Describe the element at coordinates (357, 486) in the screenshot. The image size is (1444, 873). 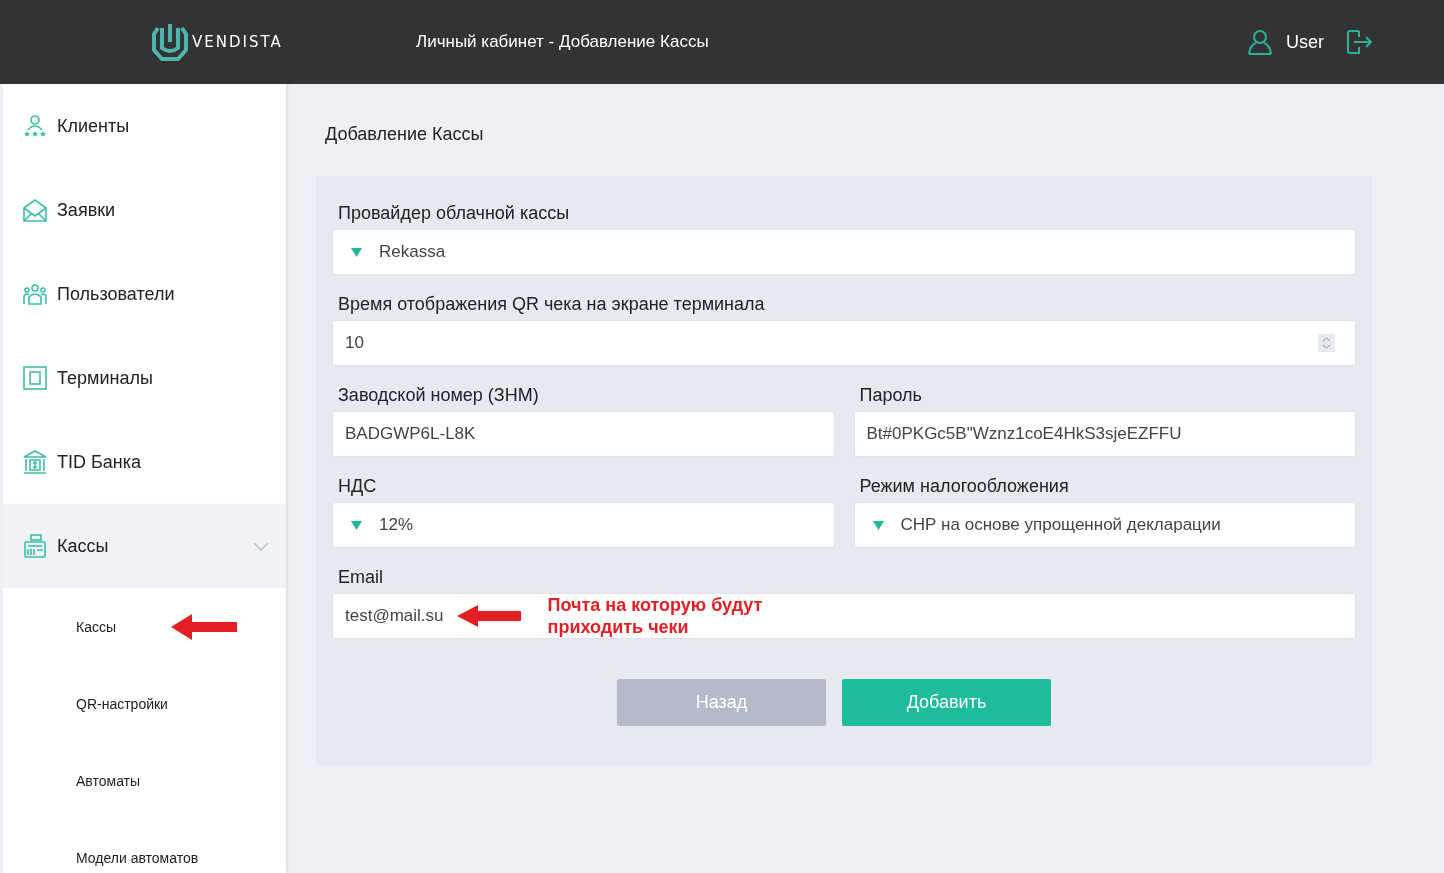
I see `field-label: НДС` at that location.